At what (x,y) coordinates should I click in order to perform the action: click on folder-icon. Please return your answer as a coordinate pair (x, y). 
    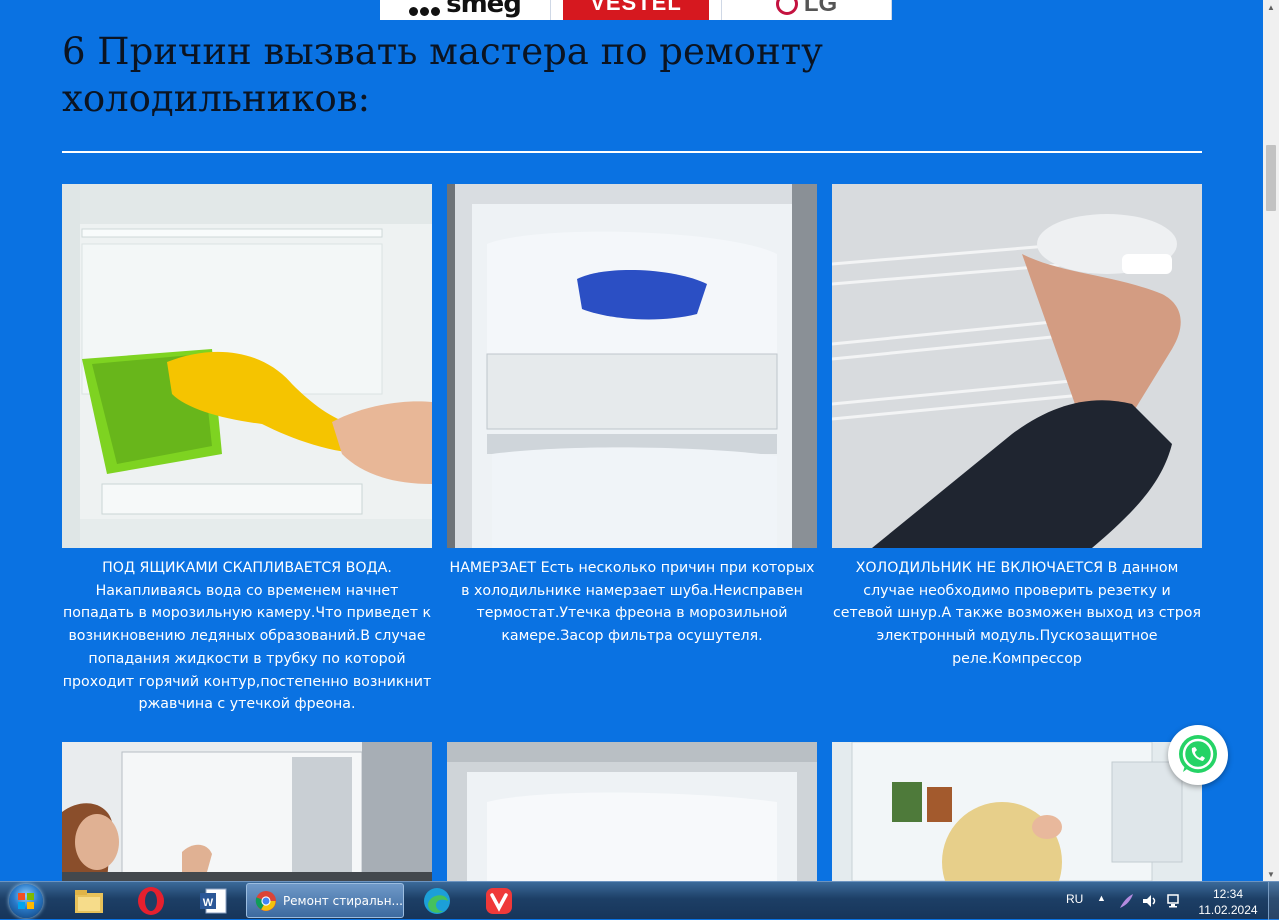
    Looking at the image, I should click on (89, 901).